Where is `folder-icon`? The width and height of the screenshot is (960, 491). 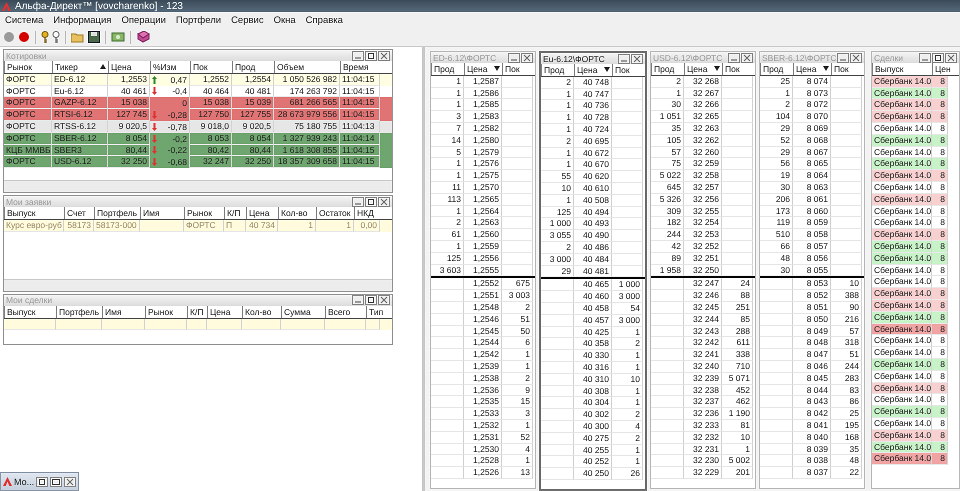
folder-icon is located at coordinates (78, 37).